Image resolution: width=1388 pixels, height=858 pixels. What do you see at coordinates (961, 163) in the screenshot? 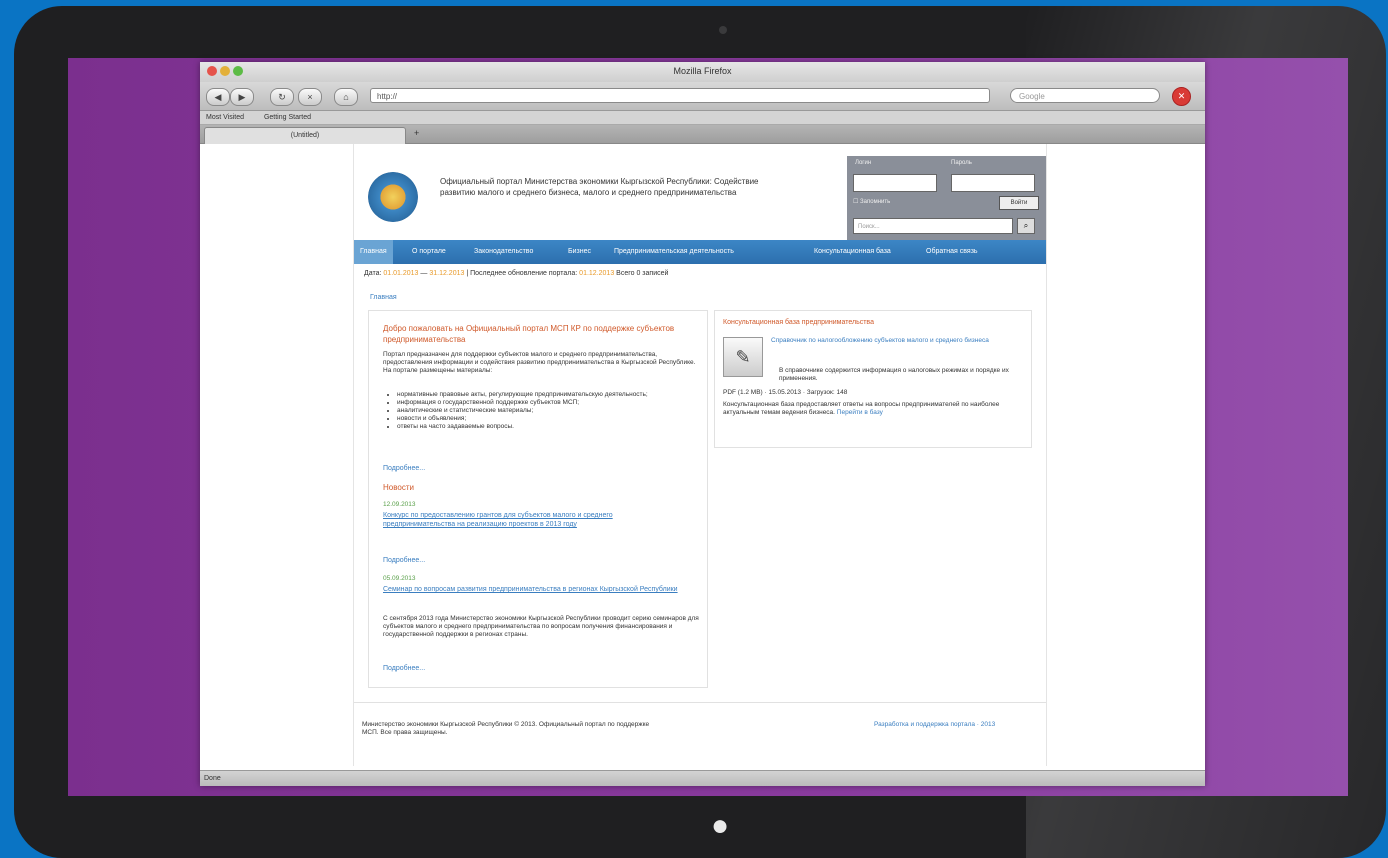
I see `password-label: Пароль` at bounding box center [961, 163].